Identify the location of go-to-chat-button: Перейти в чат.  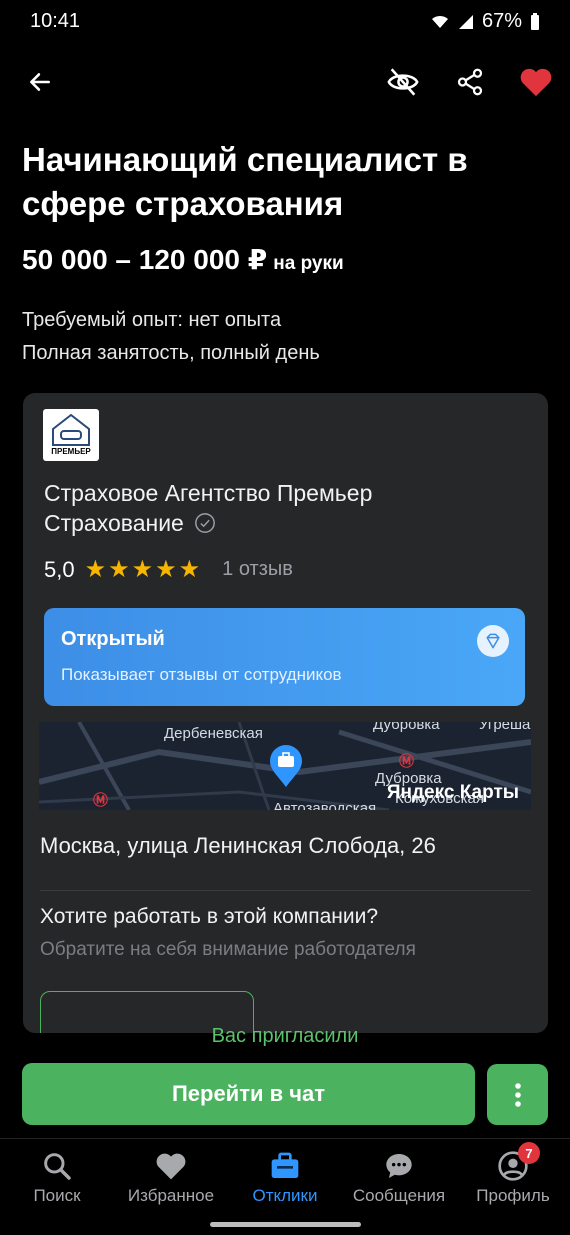
(248, 1094).